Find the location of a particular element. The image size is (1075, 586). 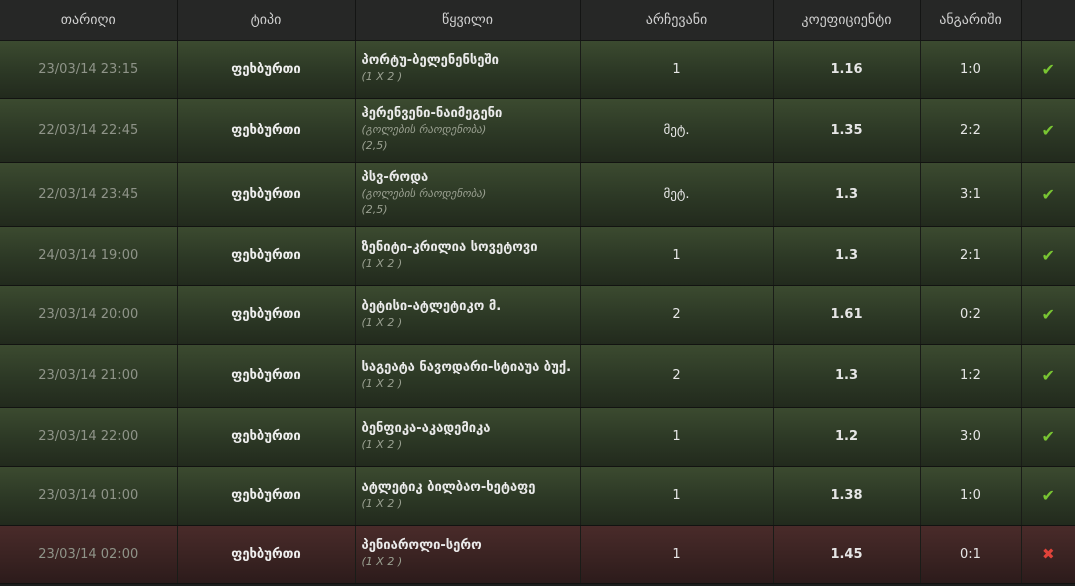

event-cell: ბეტისი-ატლეტიკო მ. (1 X 2 ) is located at coordinates (468, 315).